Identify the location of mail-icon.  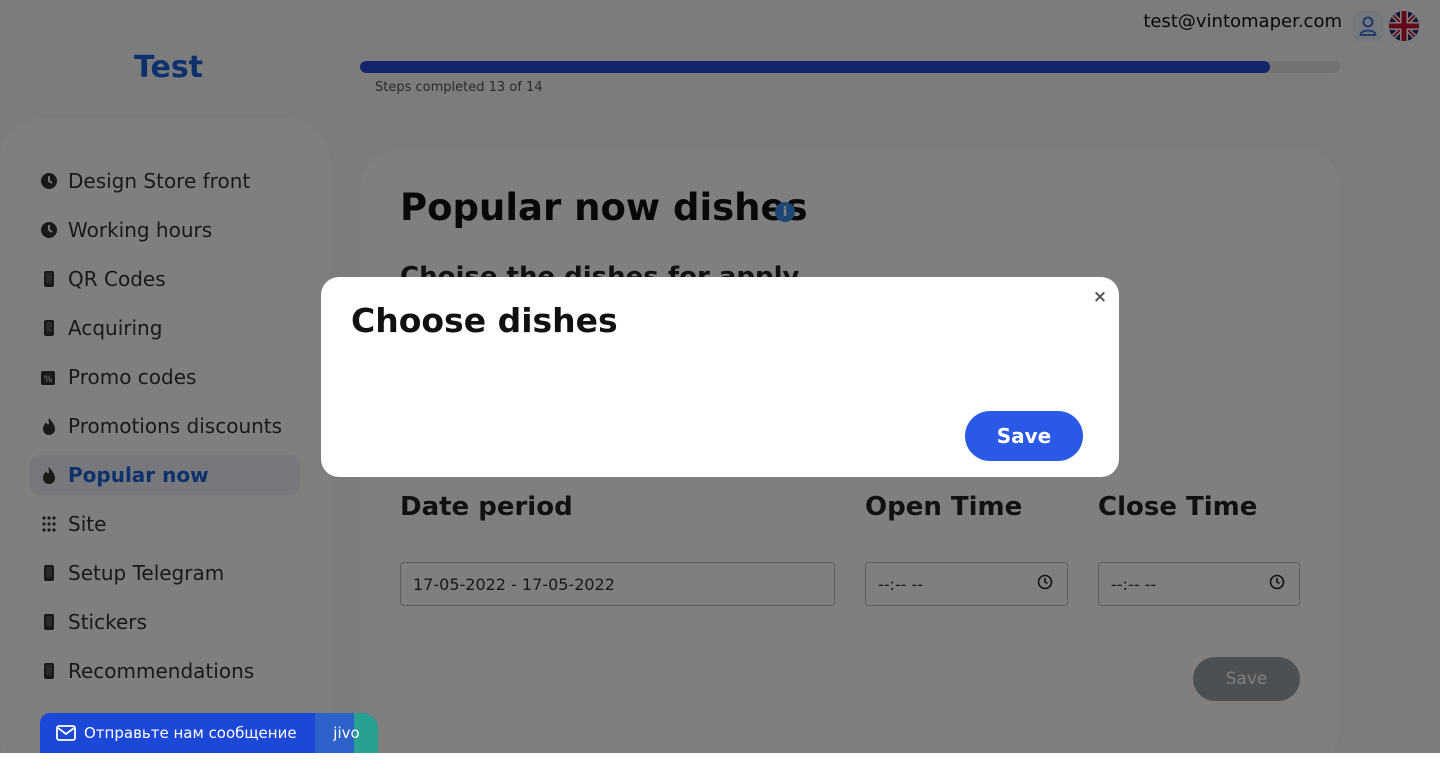
(66, 733).